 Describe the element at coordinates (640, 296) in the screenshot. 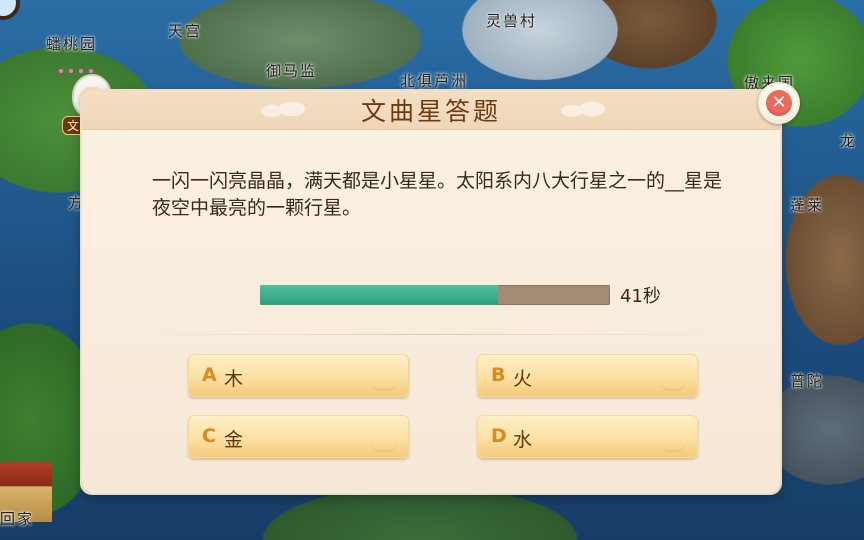

I see `timer-remaining: 41秒` at that location.